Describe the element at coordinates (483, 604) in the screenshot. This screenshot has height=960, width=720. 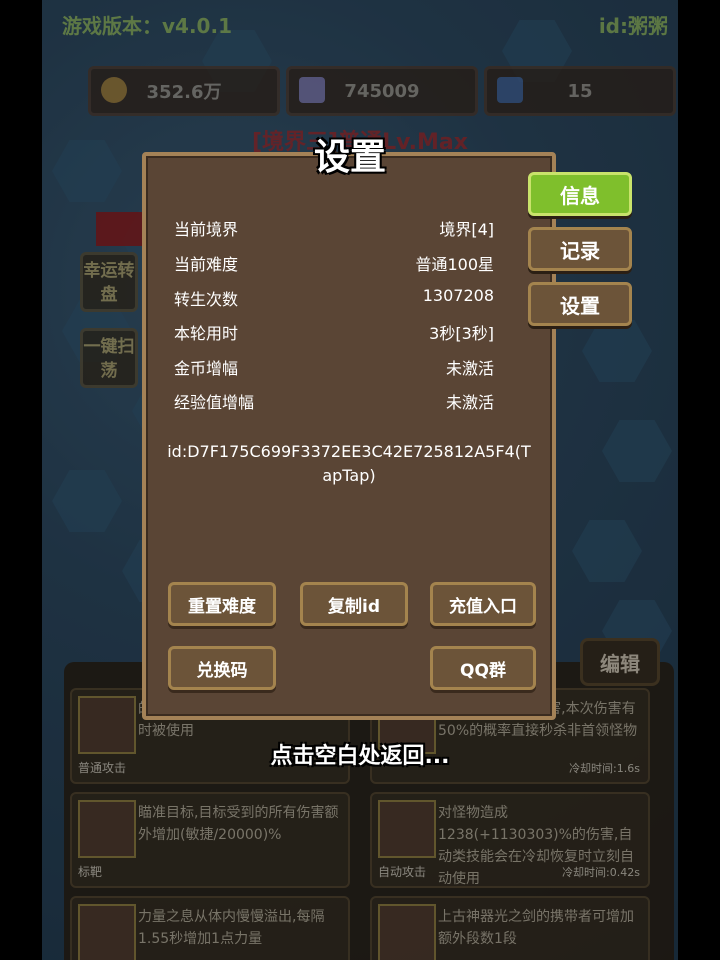
I see `recharge-button: 充值入口` at that location.